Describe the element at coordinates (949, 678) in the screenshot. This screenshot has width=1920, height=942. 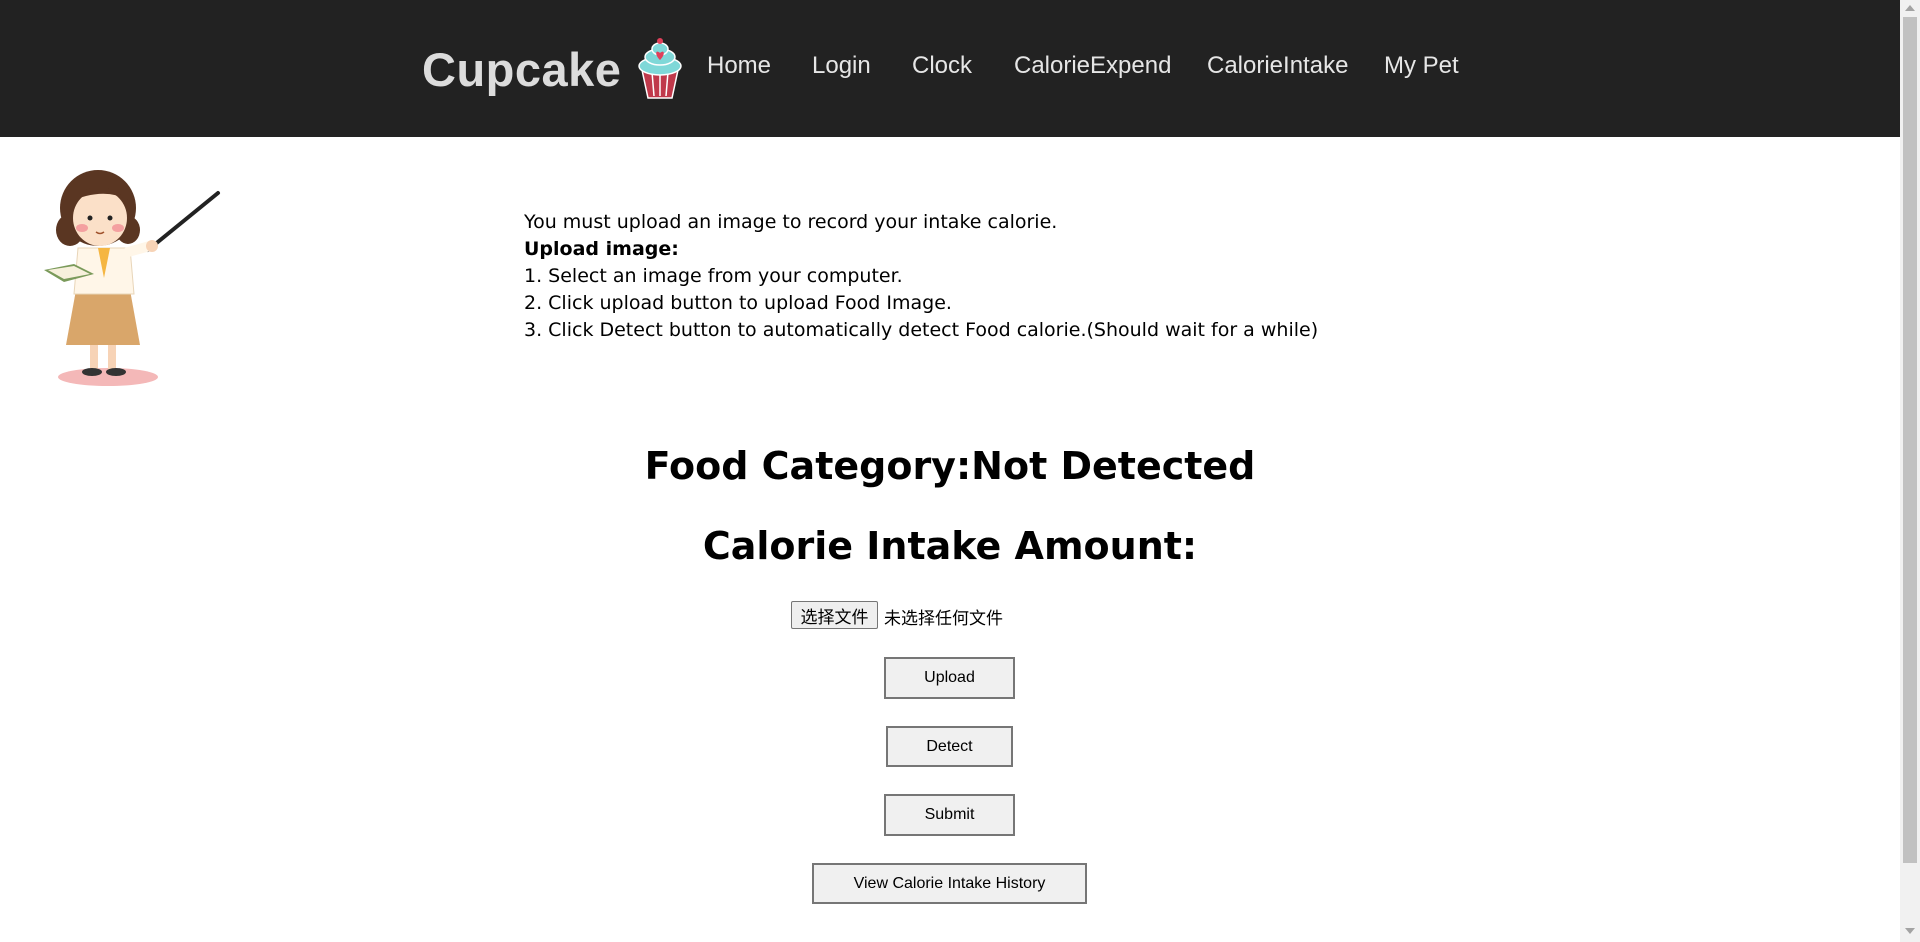
I see `upload-button: Upload` at that location.